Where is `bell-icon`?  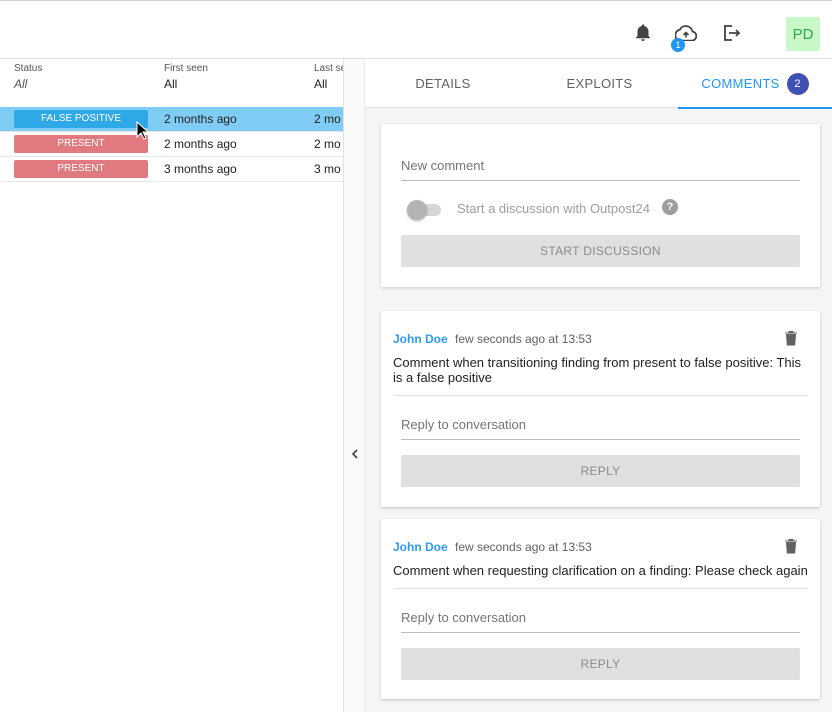 bell-icon is located at coordinates (643, 33).